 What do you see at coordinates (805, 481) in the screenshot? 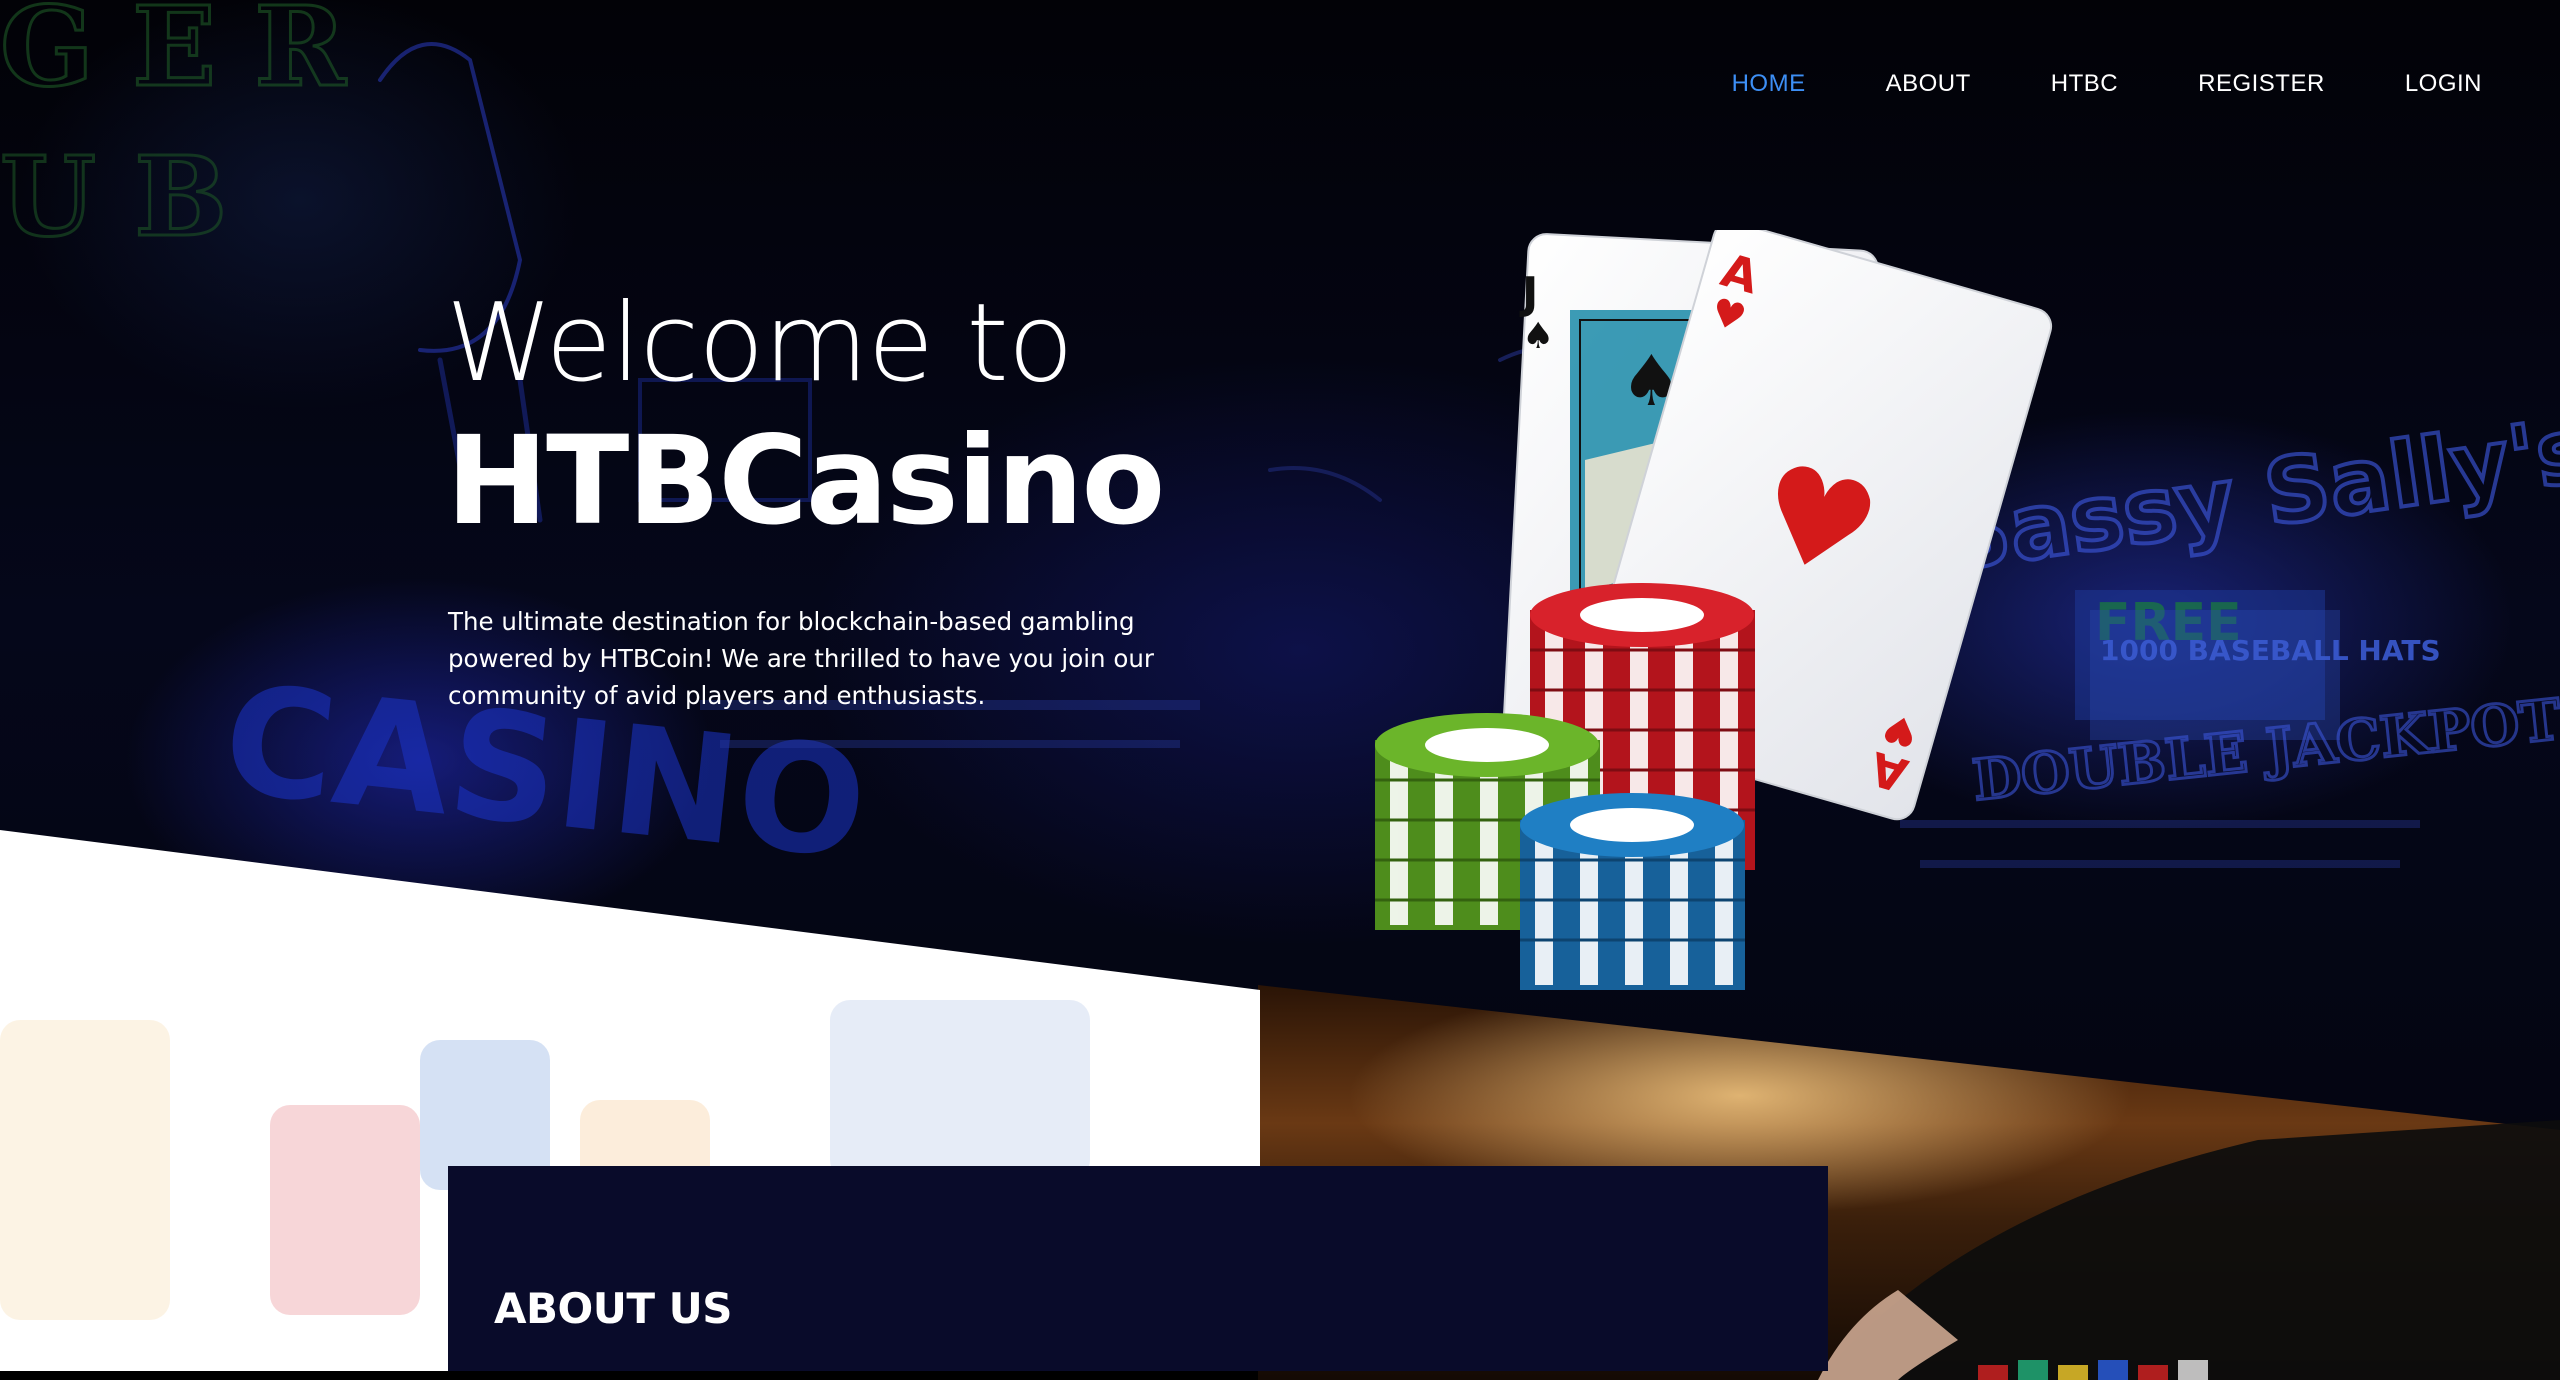
I see `hero-title-line2: HTBCasino` at bounding box center [805, 481].